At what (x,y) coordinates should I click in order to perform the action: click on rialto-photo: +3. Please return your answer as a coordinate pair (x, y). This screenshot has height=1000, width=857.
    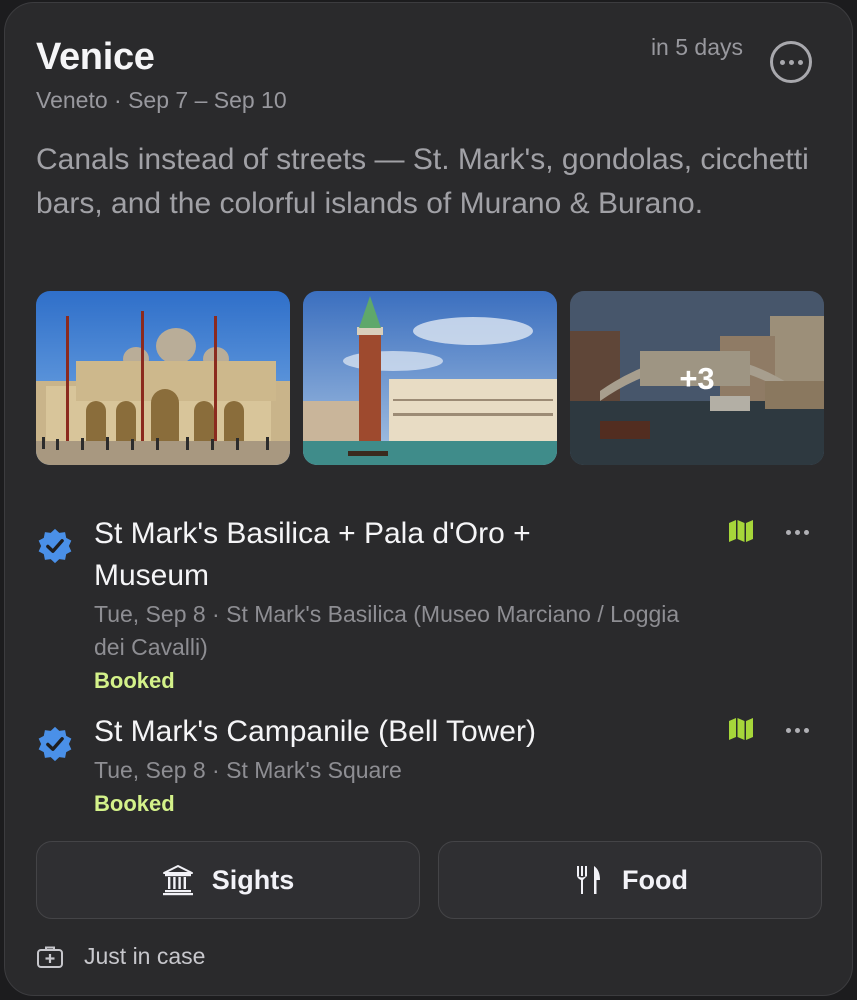
    Looking at the image, I should click on (697, 378).